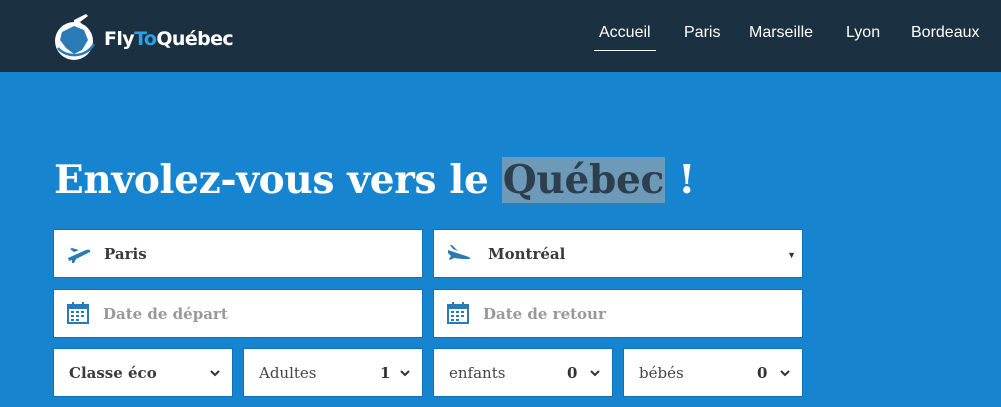 The image size is (1001, 407). Describe the element at coordinates (661, 372) in the screenshot. I see `infants-label: bébés` at that location.